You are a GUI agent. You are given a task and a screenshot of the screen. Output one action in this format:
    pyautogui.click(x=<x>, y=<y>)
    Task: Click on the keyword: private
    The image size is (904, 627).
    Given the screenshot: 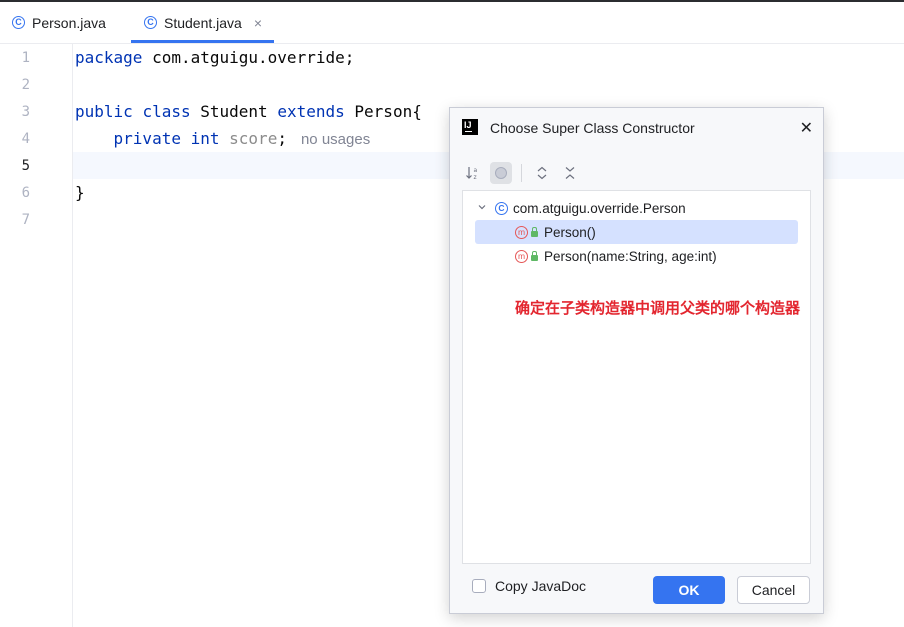 What is the action you would take?
    pyautogui.click(x=147, y=138)
    